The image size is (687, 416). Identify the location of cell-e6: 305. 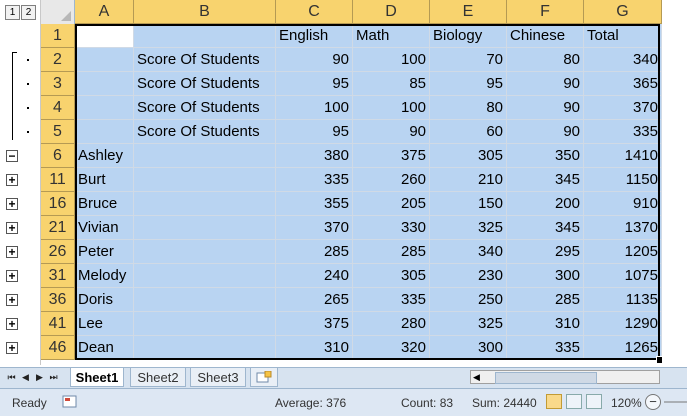
(468, 156).